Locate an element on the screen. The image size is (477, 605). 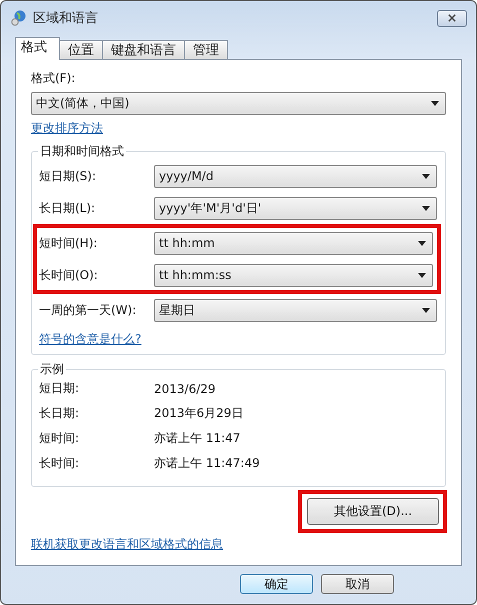
window-title: 区域和语言 is located at coordinates (65, 18).